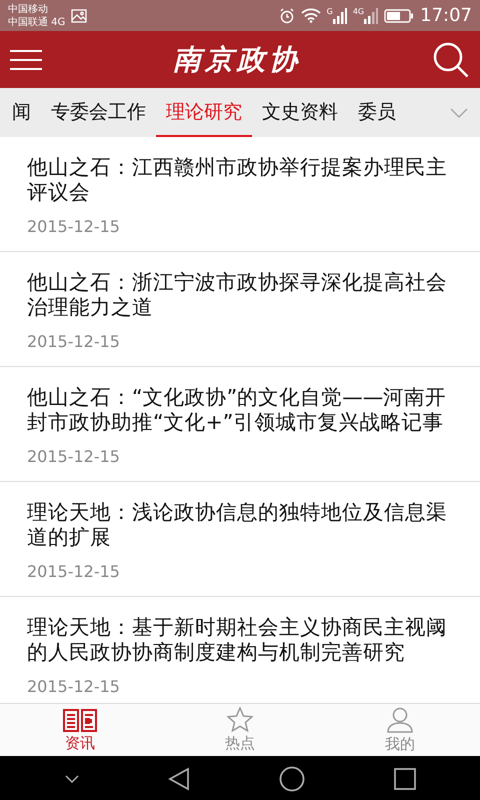 This screenshot has width=480, height=800. Describe the element at coordinates (245, 640) in the screenshot. I see `article-title: 理论天地：基于新时期社会主义协商民主视阈的人民政协协商制度建构与机制完善研究` at that location.